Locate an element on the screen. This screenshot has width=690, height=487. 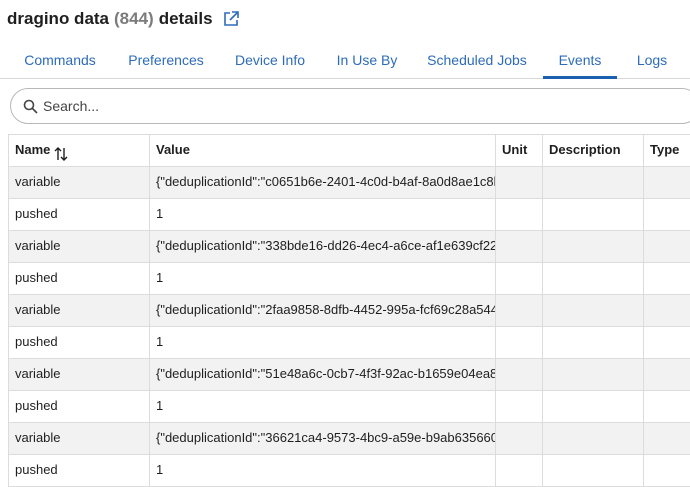
search-input is located at coordinates (343, 106).